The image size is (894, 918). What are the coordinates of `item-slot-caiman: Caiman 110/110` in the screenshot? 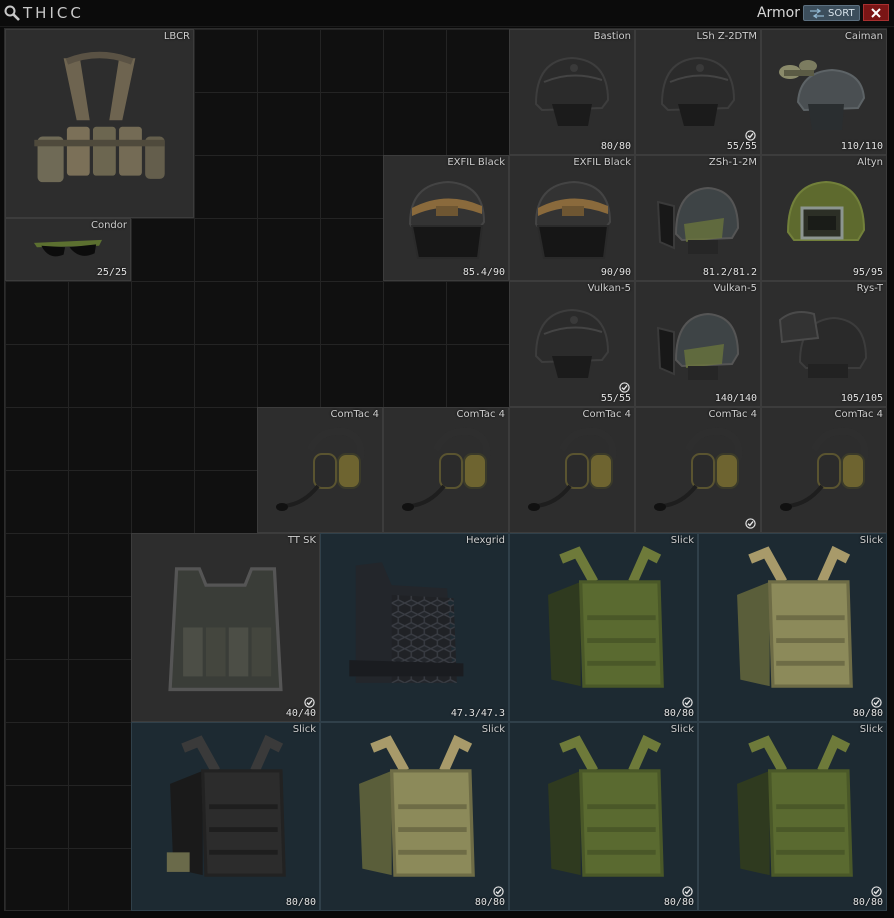 It's located at (824, 92).